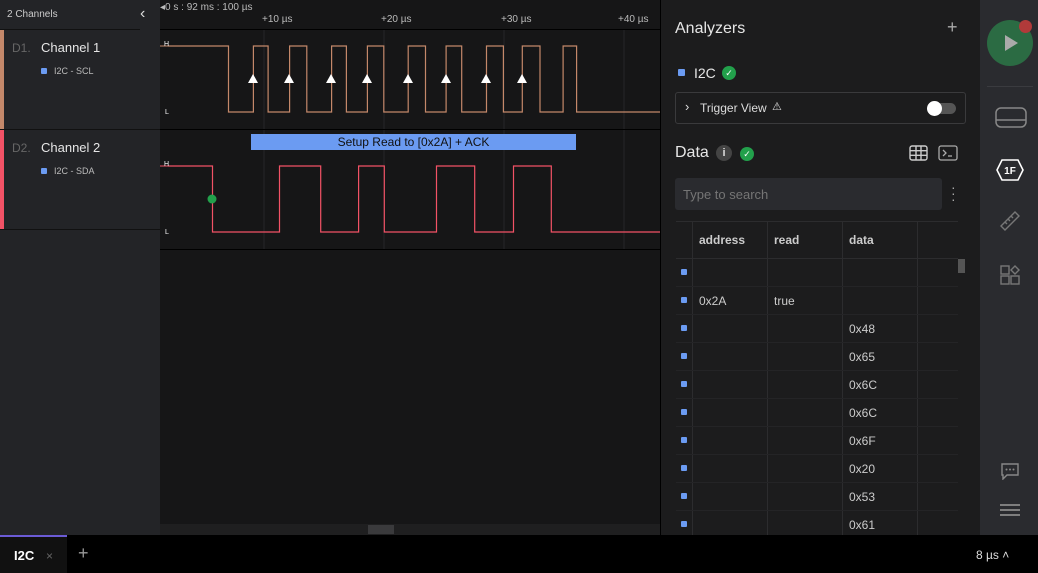 Image resolution: width=1038 pixels, height=573 pixels. Describe the element at coordinates (21, 48) in the screenshot. I see `channel-number: D1.` at that location.